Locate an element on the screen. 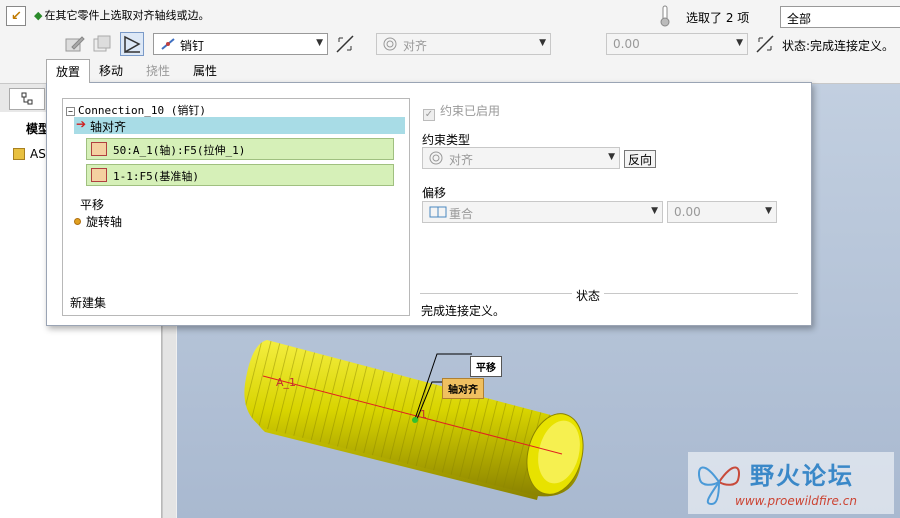 The image size is (900, 518). watermark-url: www.proewildfire.cn is located at coordinates (796, 501).